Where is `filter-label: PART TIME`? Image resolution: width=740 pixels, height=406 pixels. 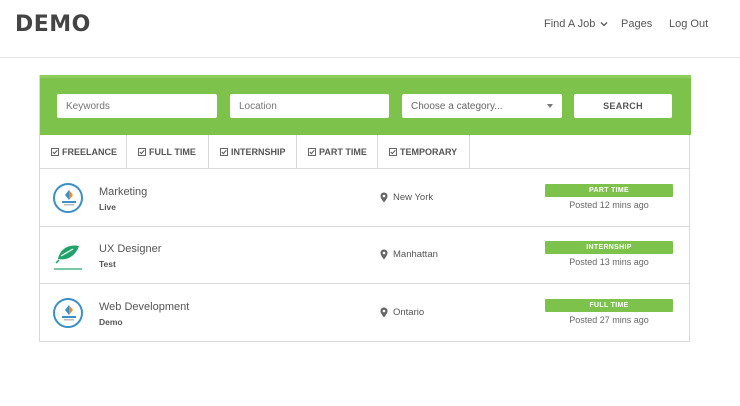
filter-label: PART TIME is located at coordinates (343, 152).